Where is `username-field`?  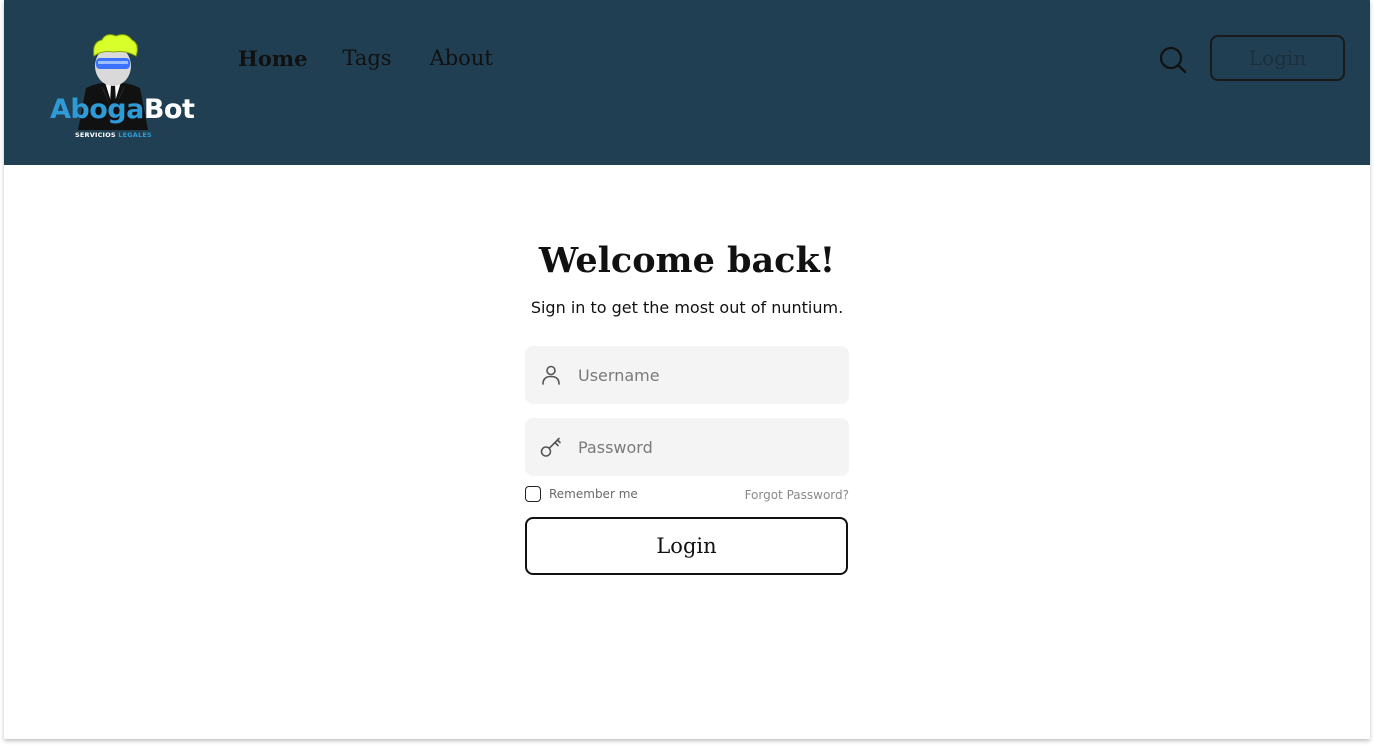
username-field is located at coordinates (687, 375).